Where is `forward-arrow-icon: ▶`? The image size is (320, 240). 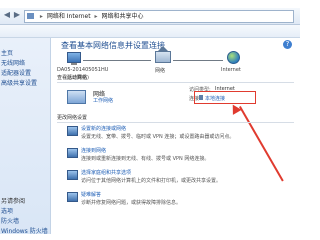
forward-arrow-icon: ▶ is located at coordinates (17, 15).